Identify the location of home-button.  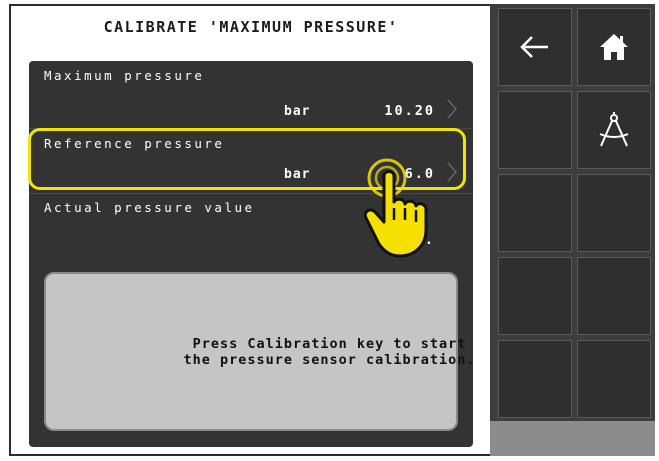
(614, 47).